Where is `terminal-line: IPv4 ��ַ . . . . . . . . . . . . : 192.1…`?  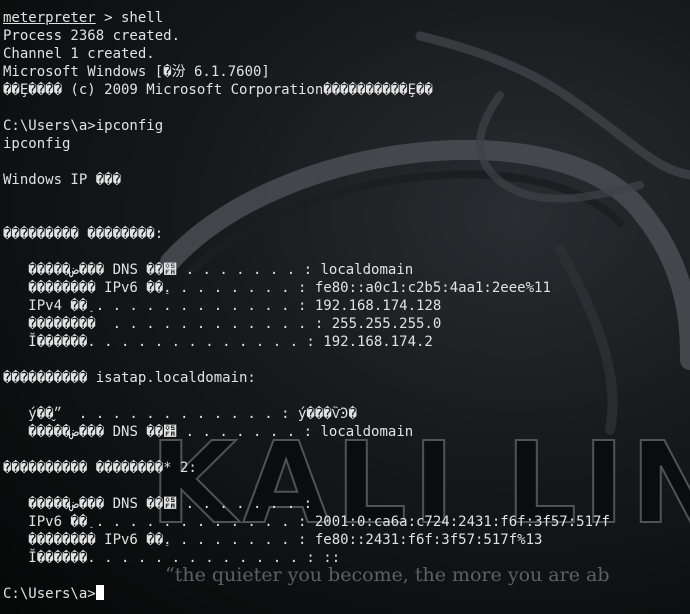
terminal-line: IPv4 ��ַ . . . . . . . . . . . . : 192.1… is located at coordinates (306, 306).